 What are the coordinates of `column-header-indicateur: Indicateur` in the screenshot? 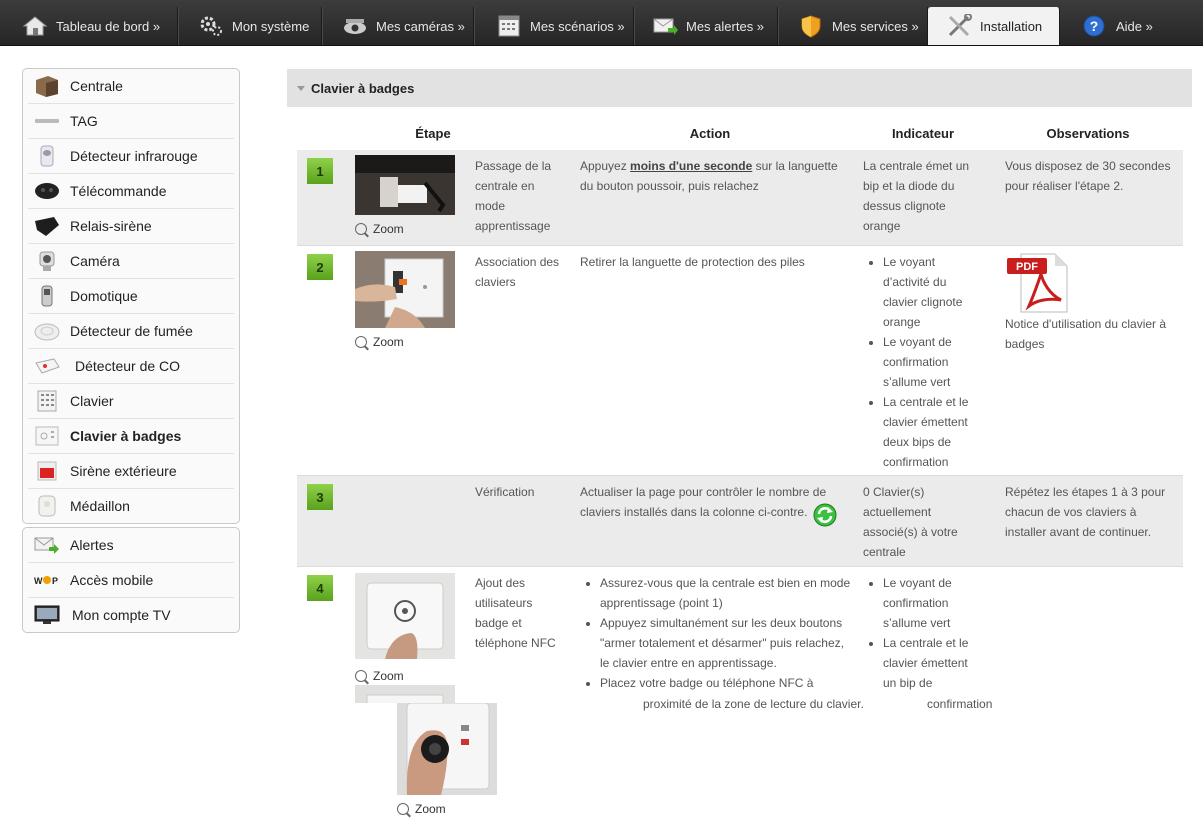 It's located at (923, 133).